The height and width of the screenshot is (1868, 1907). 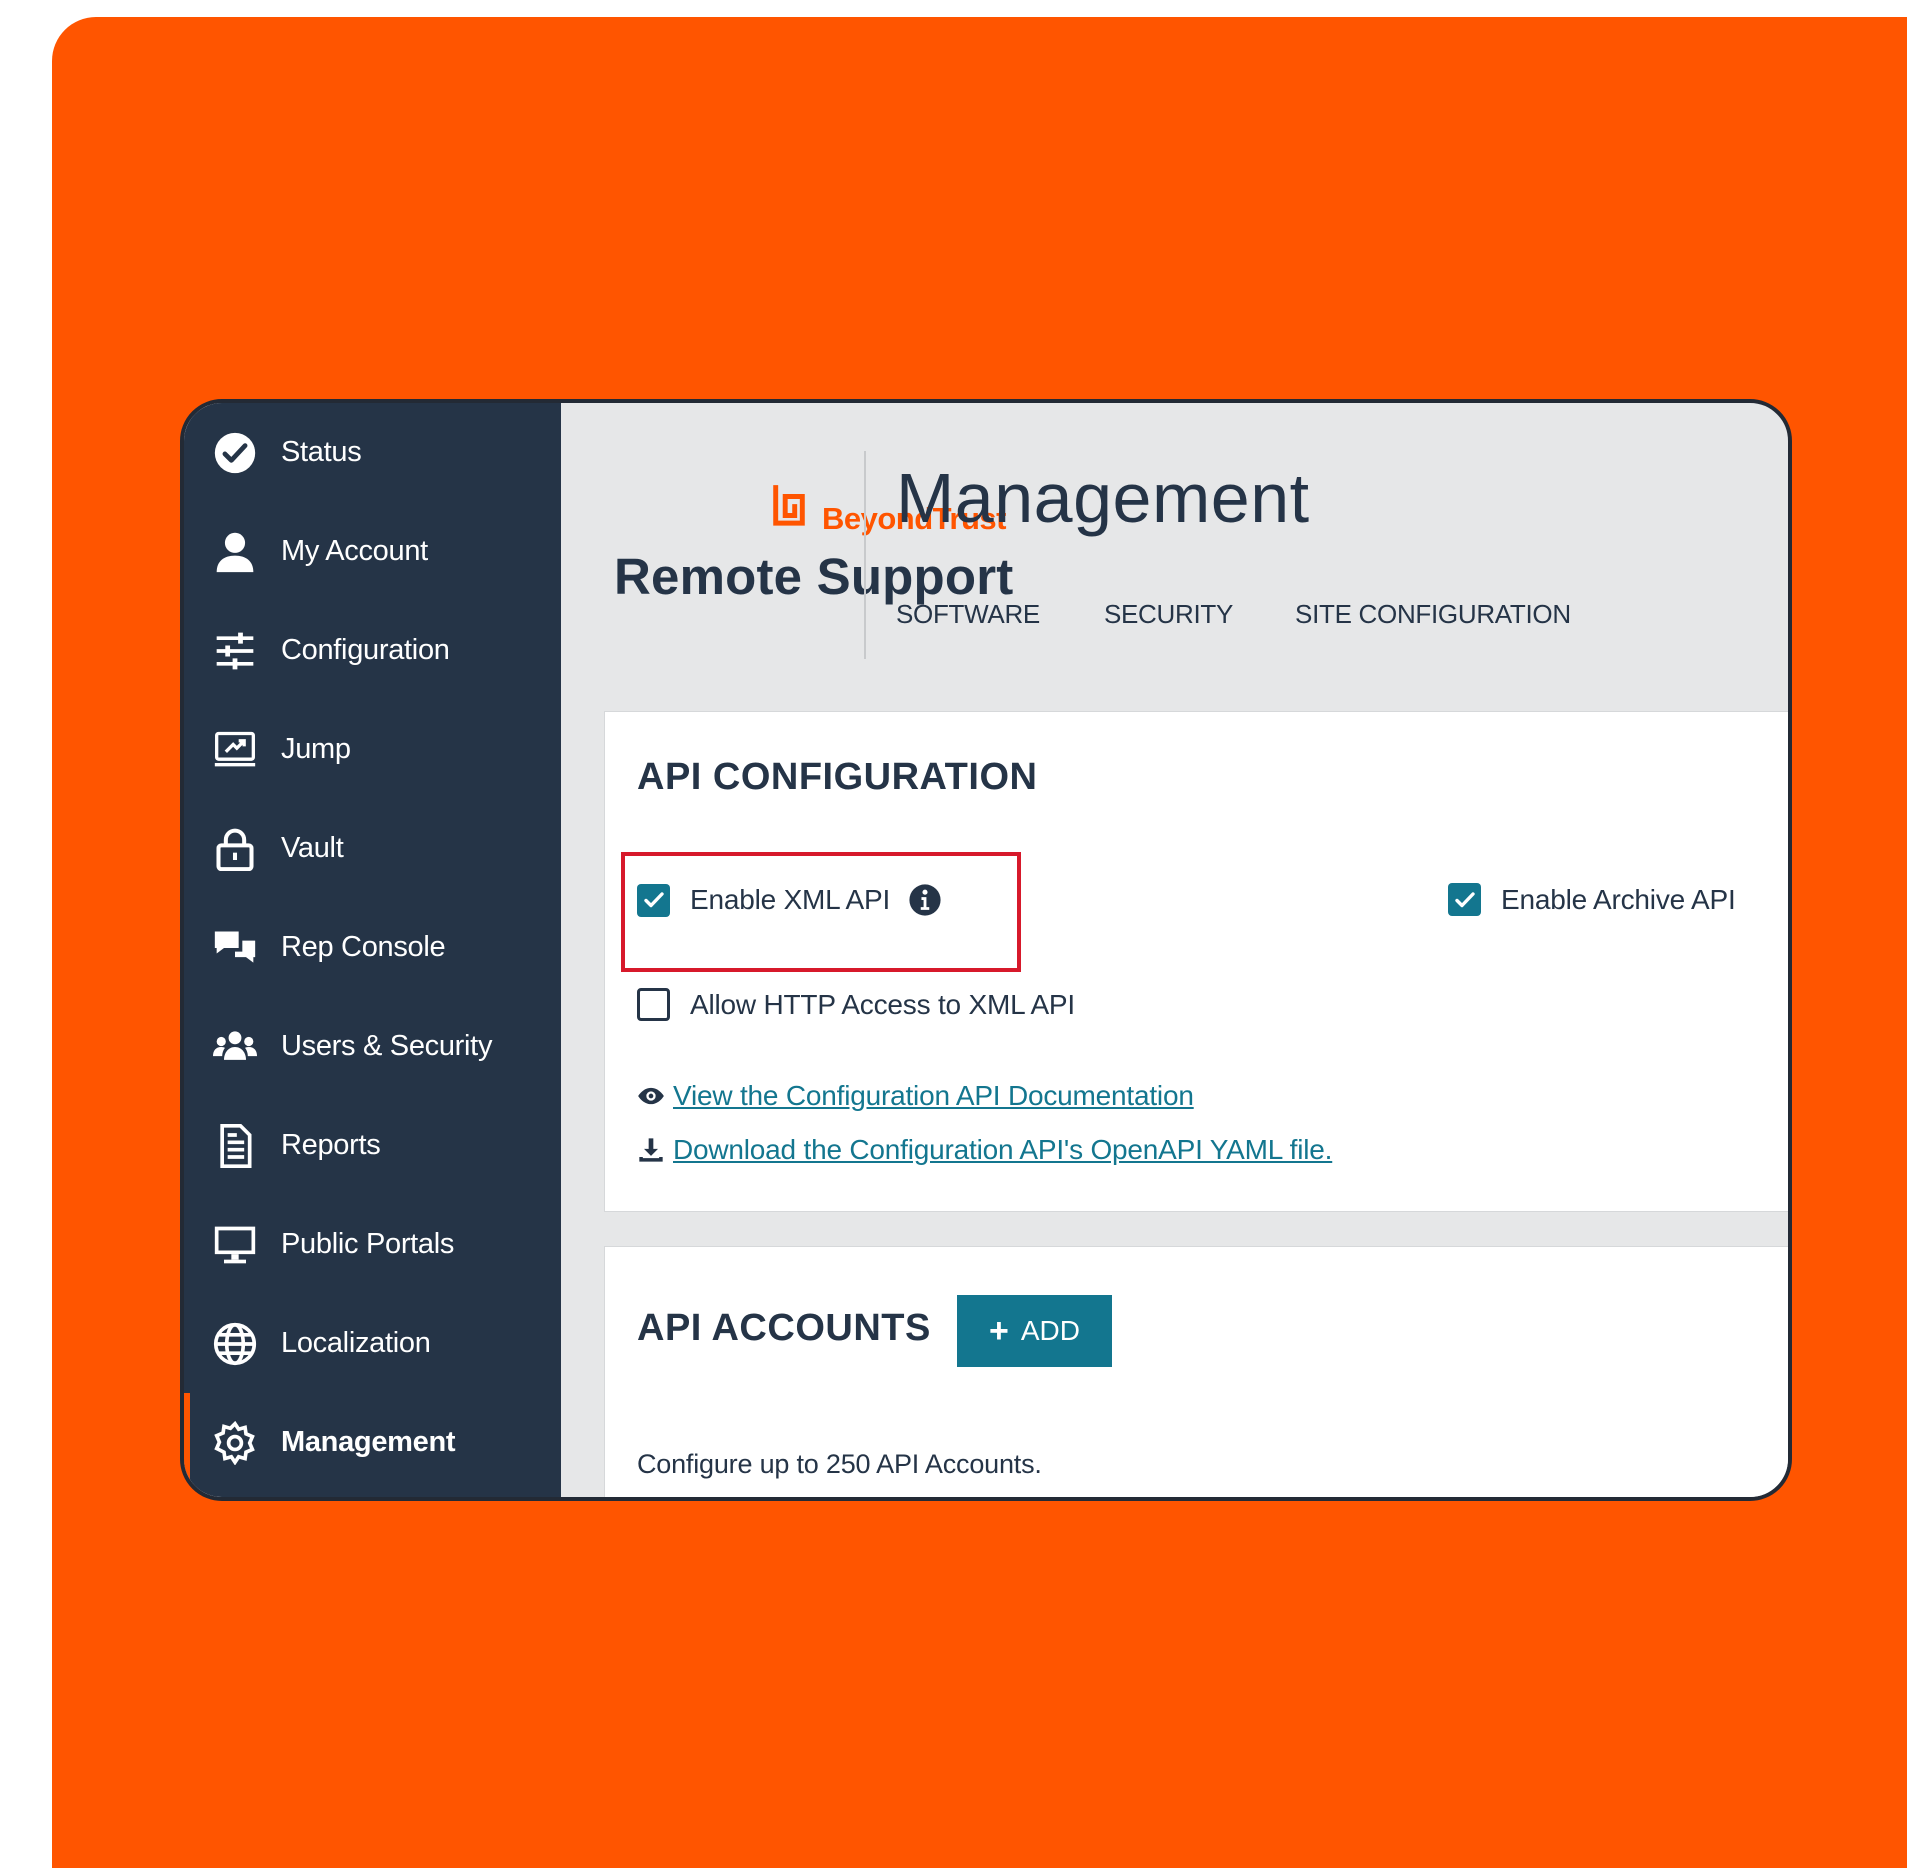 What do you see at coordinates (882, 1004) in the screenshot?
I see `allow-http-access-label: Allow HTTP Access to XML API` at bounding box center [882, 1004].